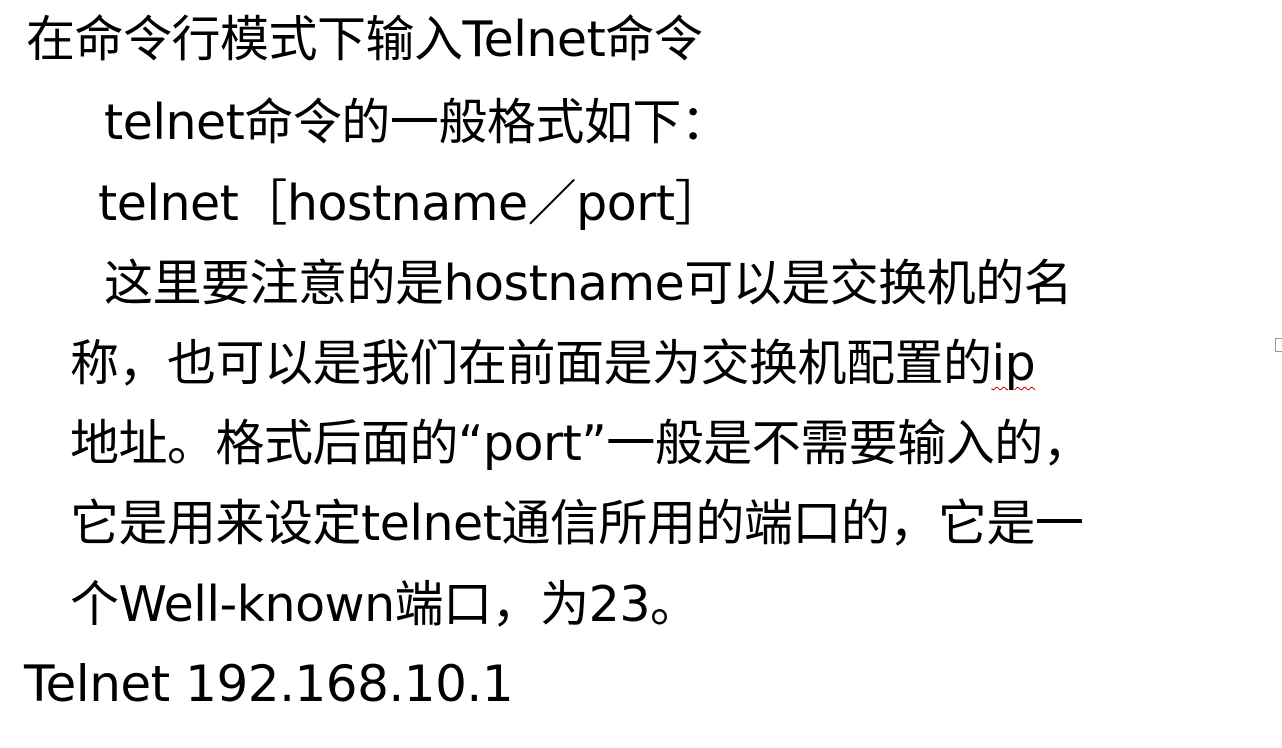  Describe the element at coordinates (269, 684) in the screenshot. I see `example-command-line: Telnet 192.168.10.1` at that location.